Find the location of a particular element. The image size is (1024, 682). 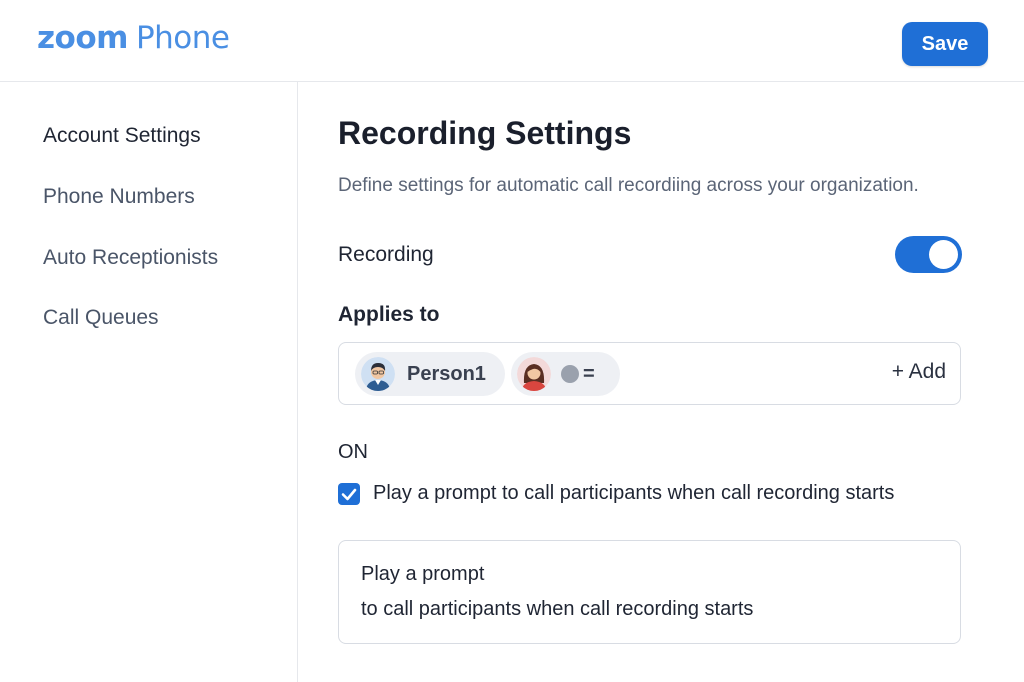

toggle-knob is located at coordinates (943, 254).